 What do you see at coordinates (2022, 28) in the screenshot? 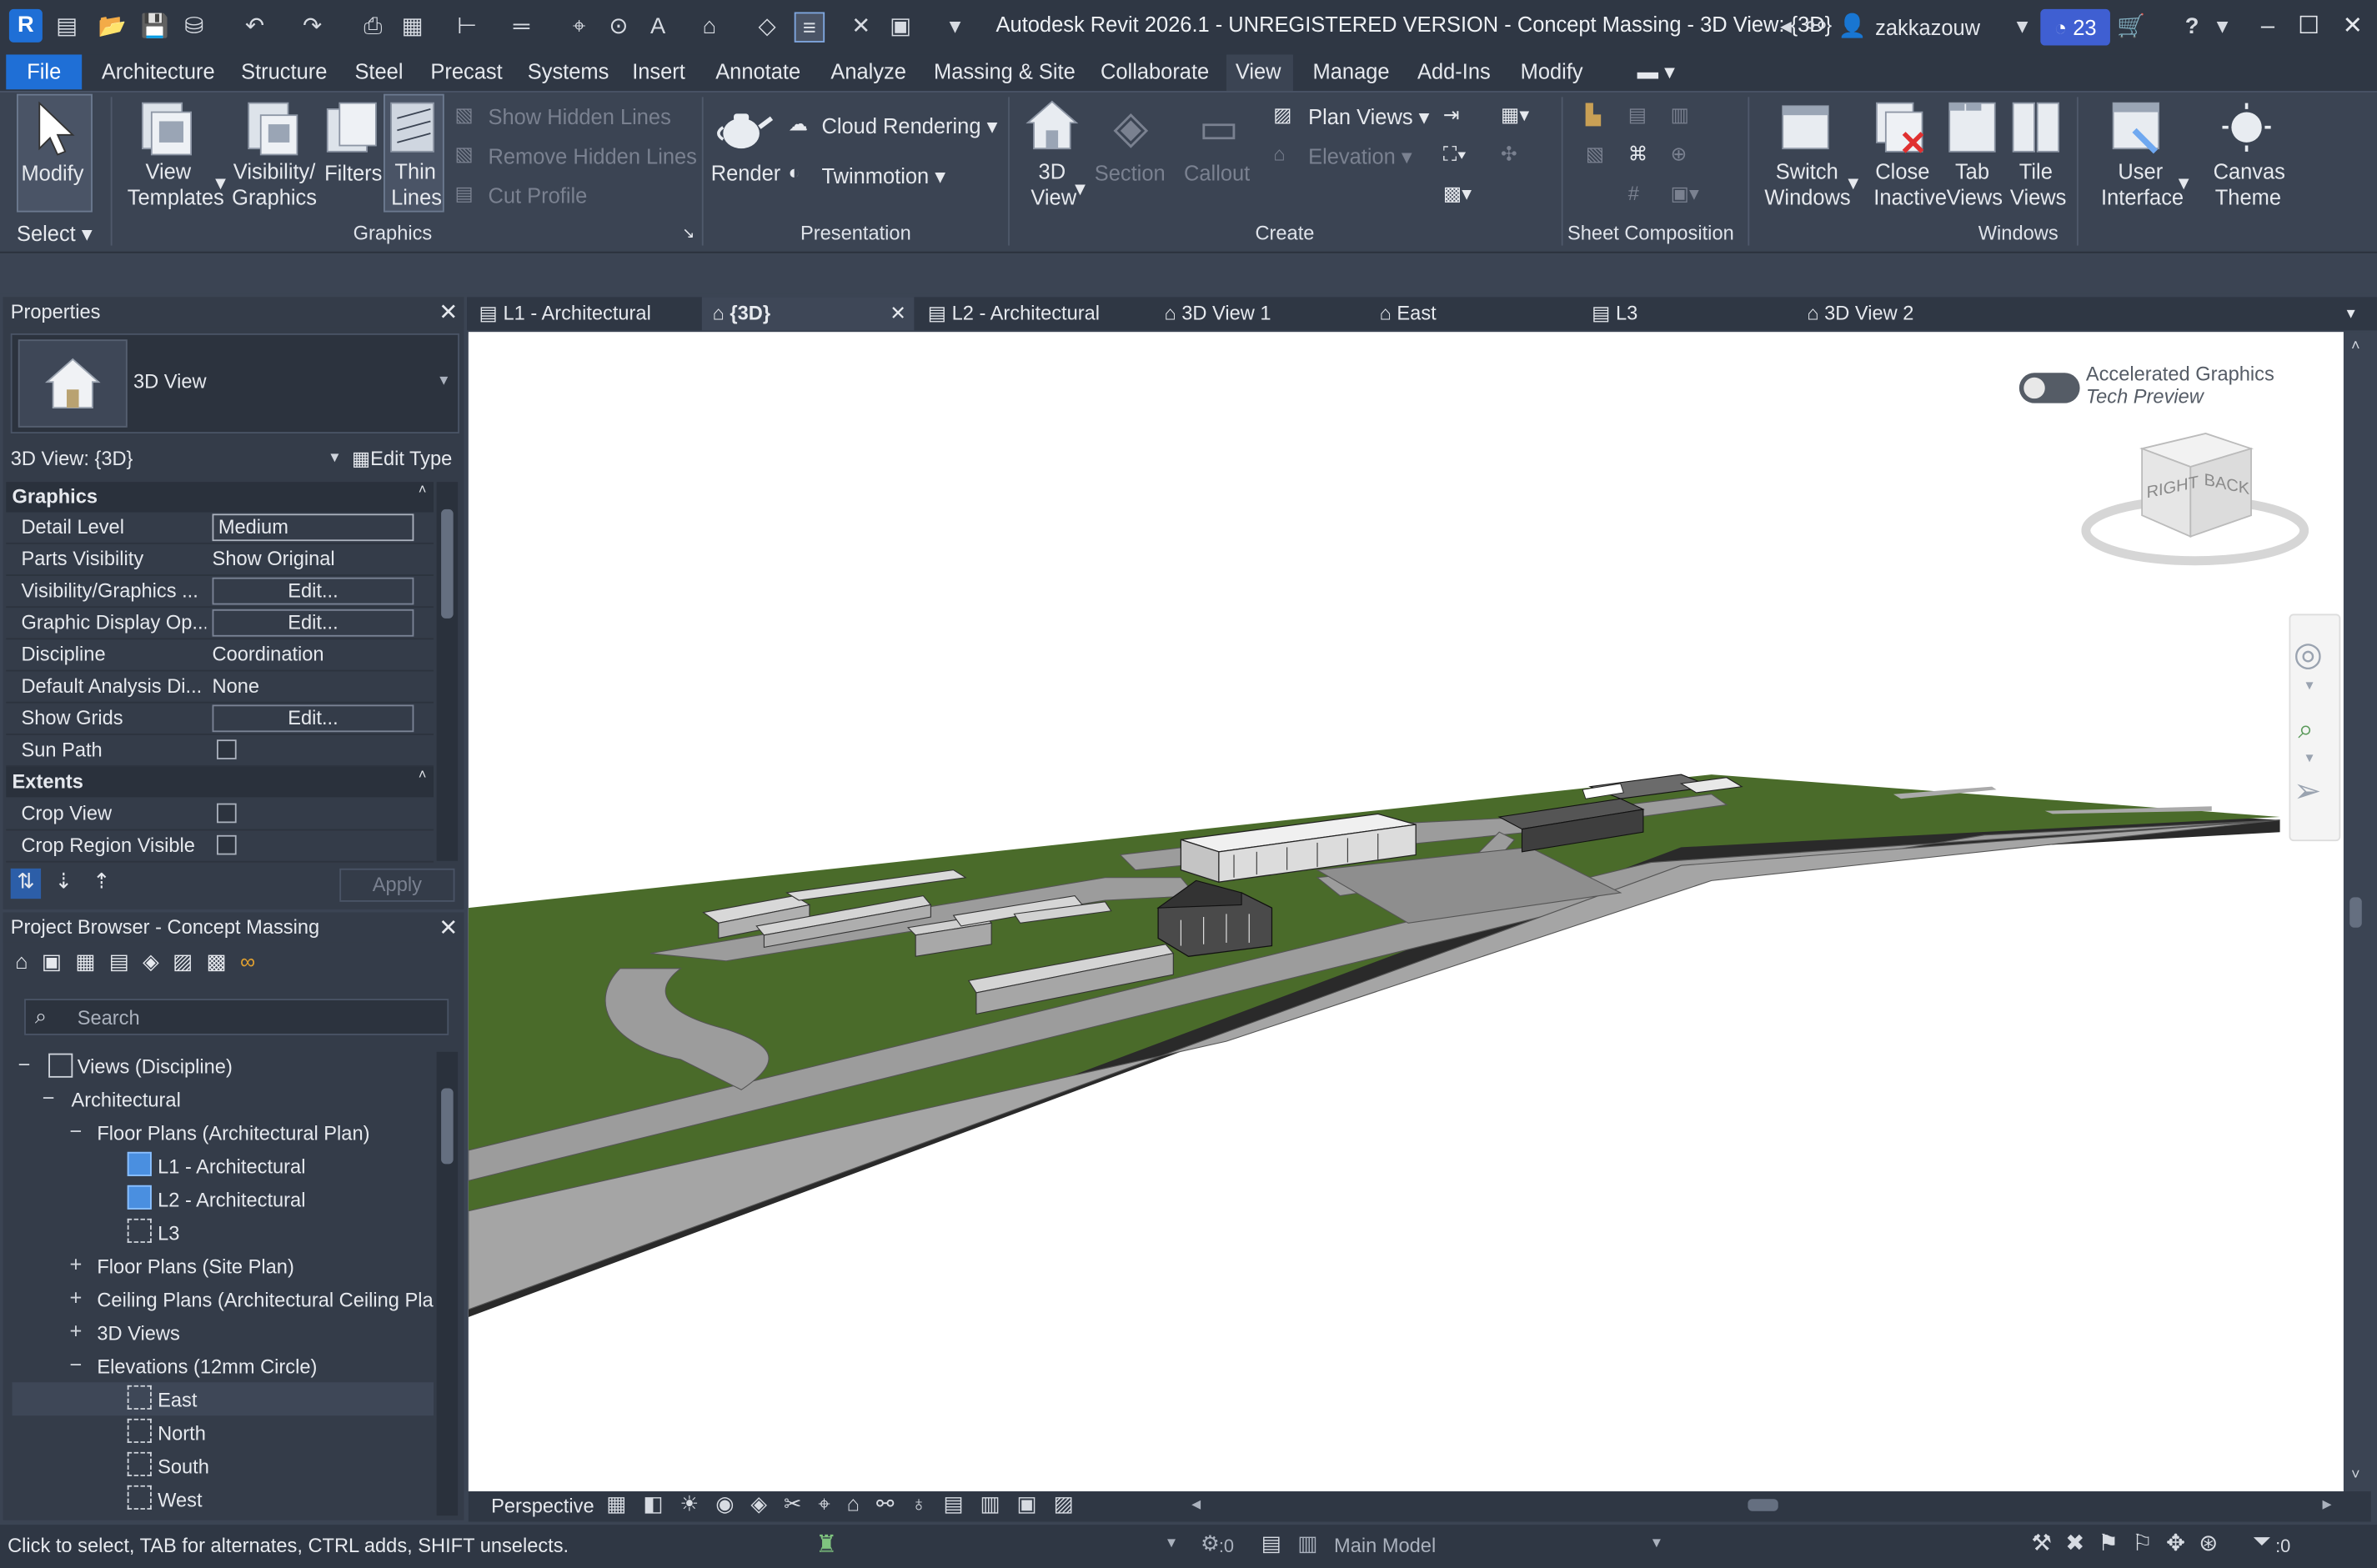
I see `user-dropdown-icon: ▾` at bounding box center [2022, 28].